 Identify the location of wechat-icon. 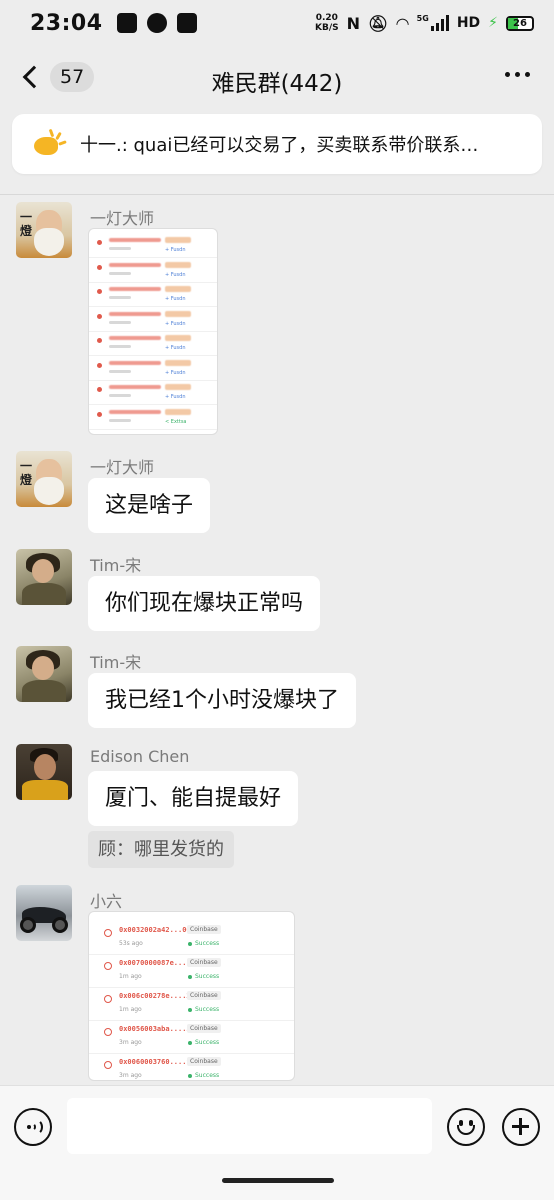
(156, 23).